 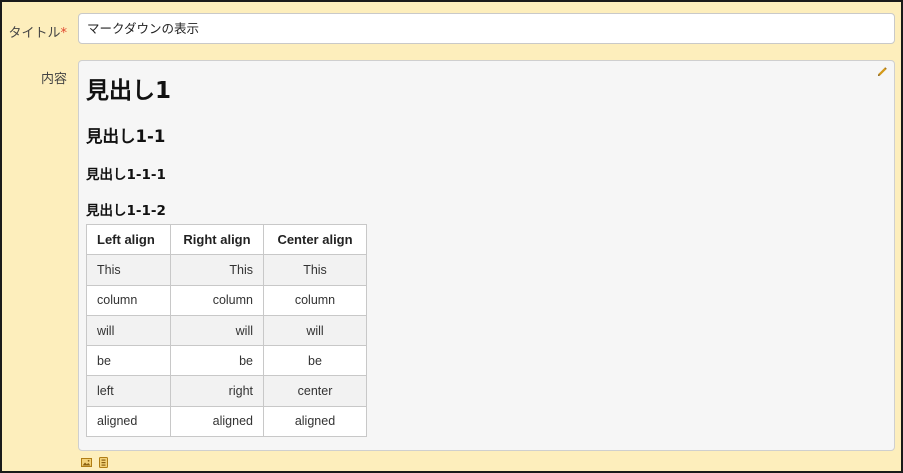 I want to click on table-row: will will will, so click(x=226, y=330).